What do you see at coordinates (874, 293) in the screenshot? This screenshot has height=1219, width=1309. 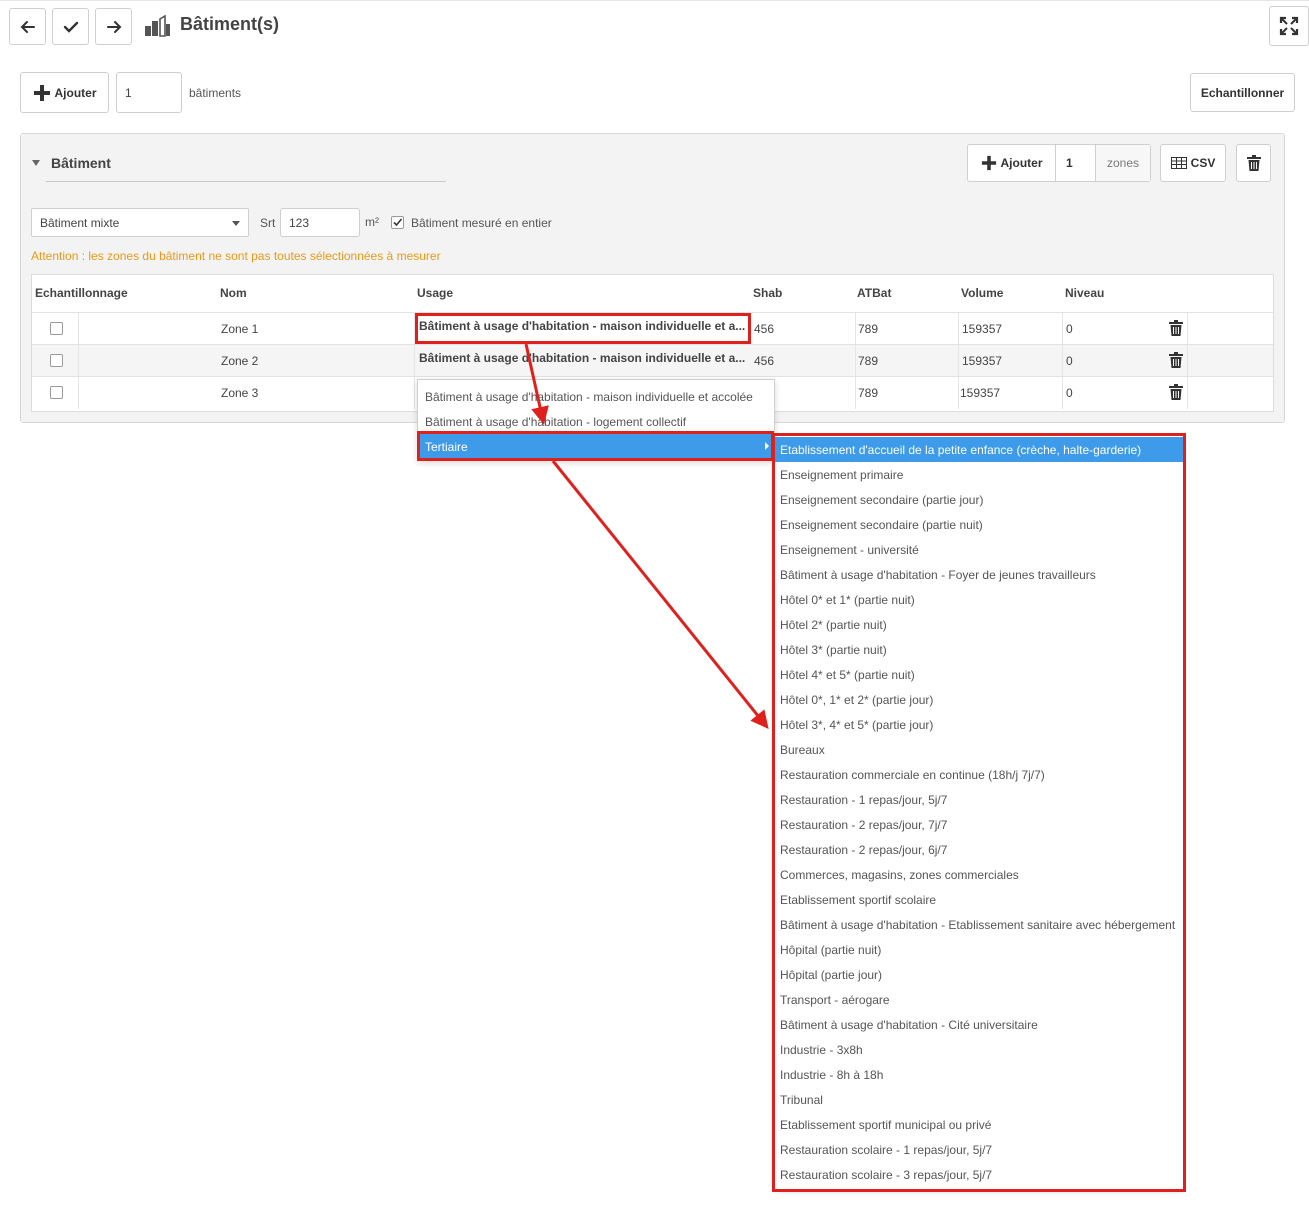 I see `col-atbat: ATBat` at bounding box center [874, 293].